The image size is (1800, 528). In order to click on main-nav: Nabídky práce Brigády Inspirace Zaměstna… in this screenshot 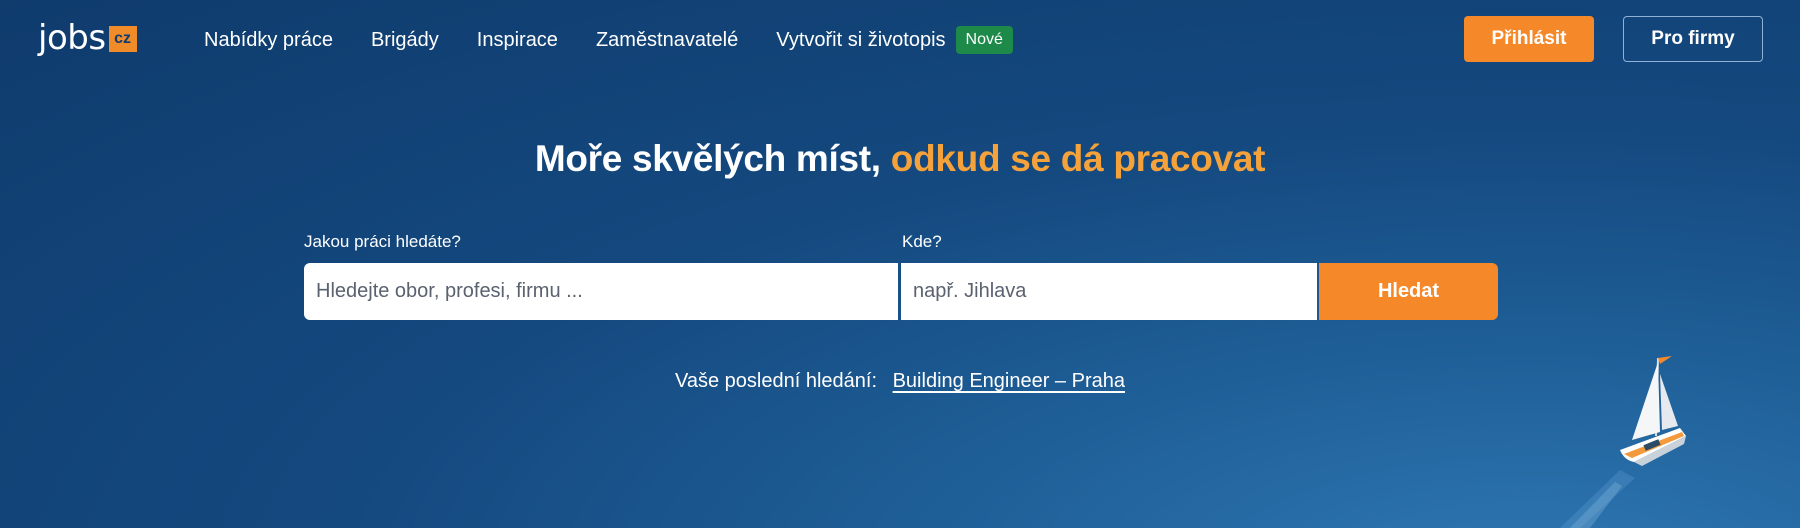, I will do `click(608, 40)`.